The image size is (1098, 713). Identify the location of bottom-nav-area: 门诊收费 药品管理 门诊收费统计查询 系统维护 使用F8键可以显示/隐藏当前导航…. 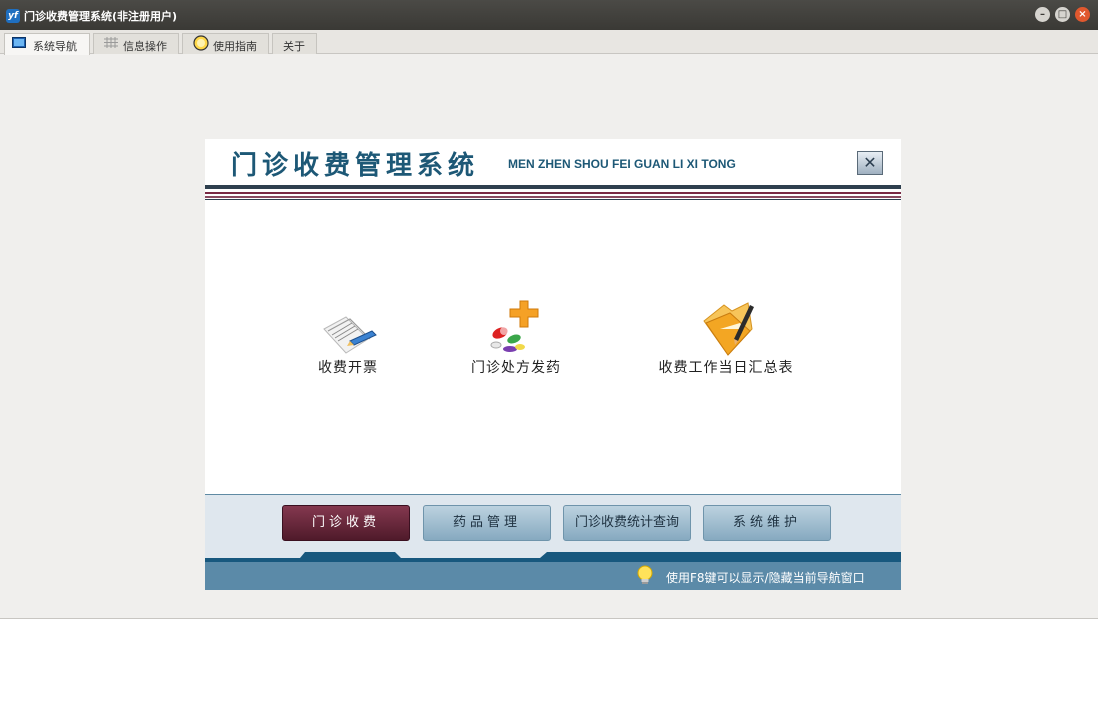
(553, 542).